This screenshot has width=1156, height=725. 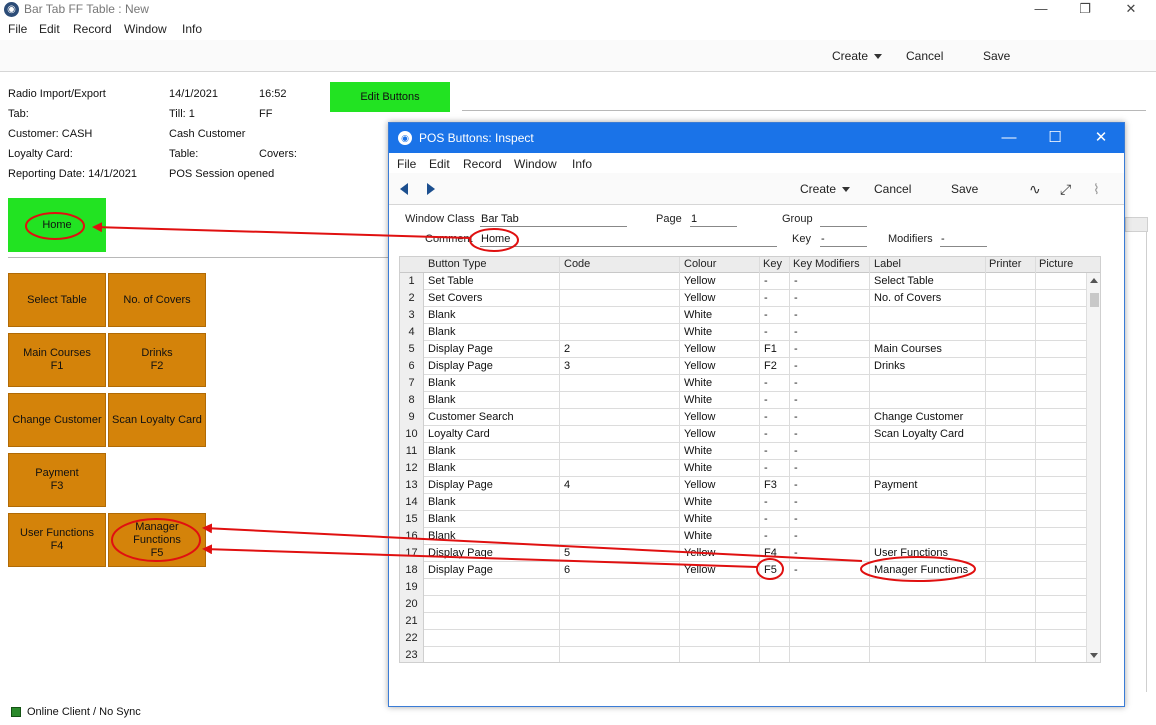 I want to click on table-row: 20, so click(x=743, y=604).